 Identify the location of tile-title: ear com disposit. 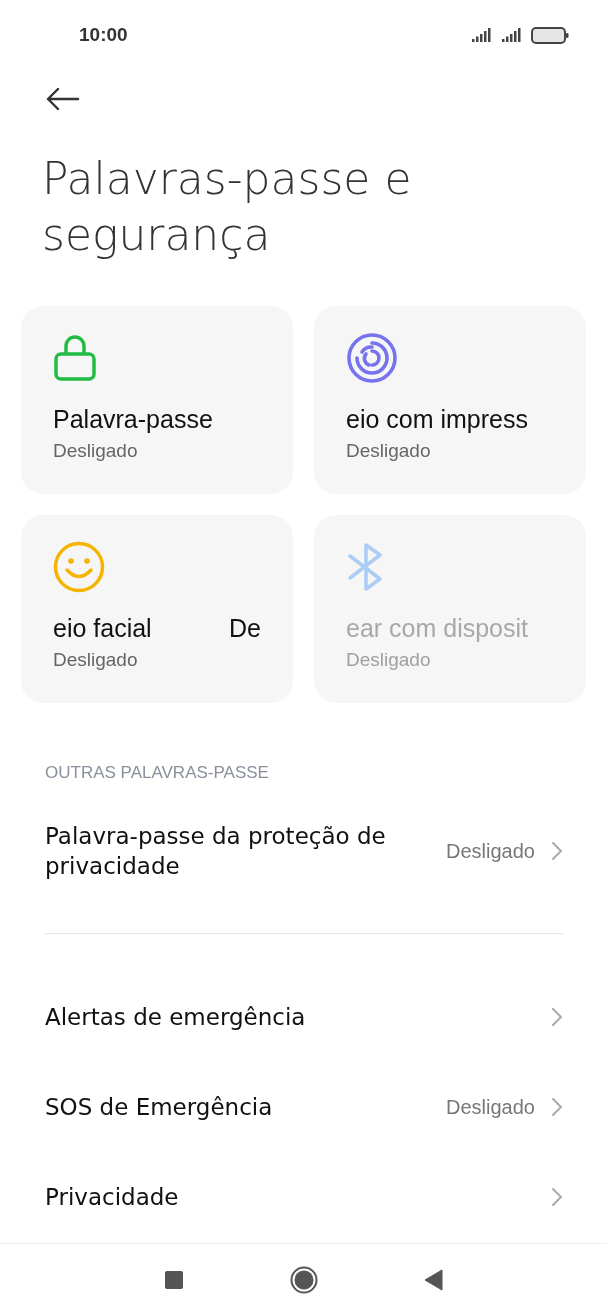
(437, 628).